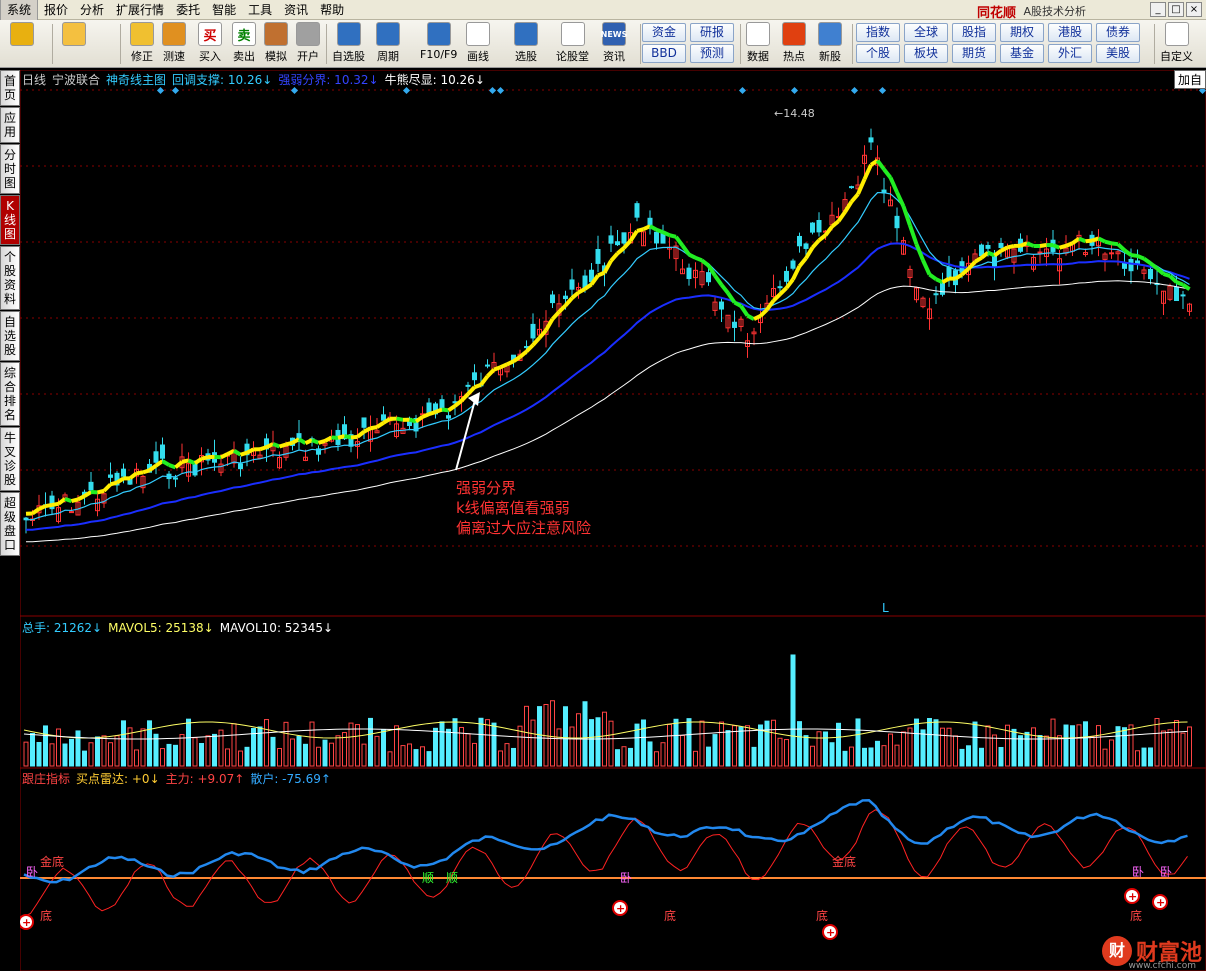 The width and height of the screenshot is (1206, 971). I want to click on toolbar-label: 买入, so click(210, 56).